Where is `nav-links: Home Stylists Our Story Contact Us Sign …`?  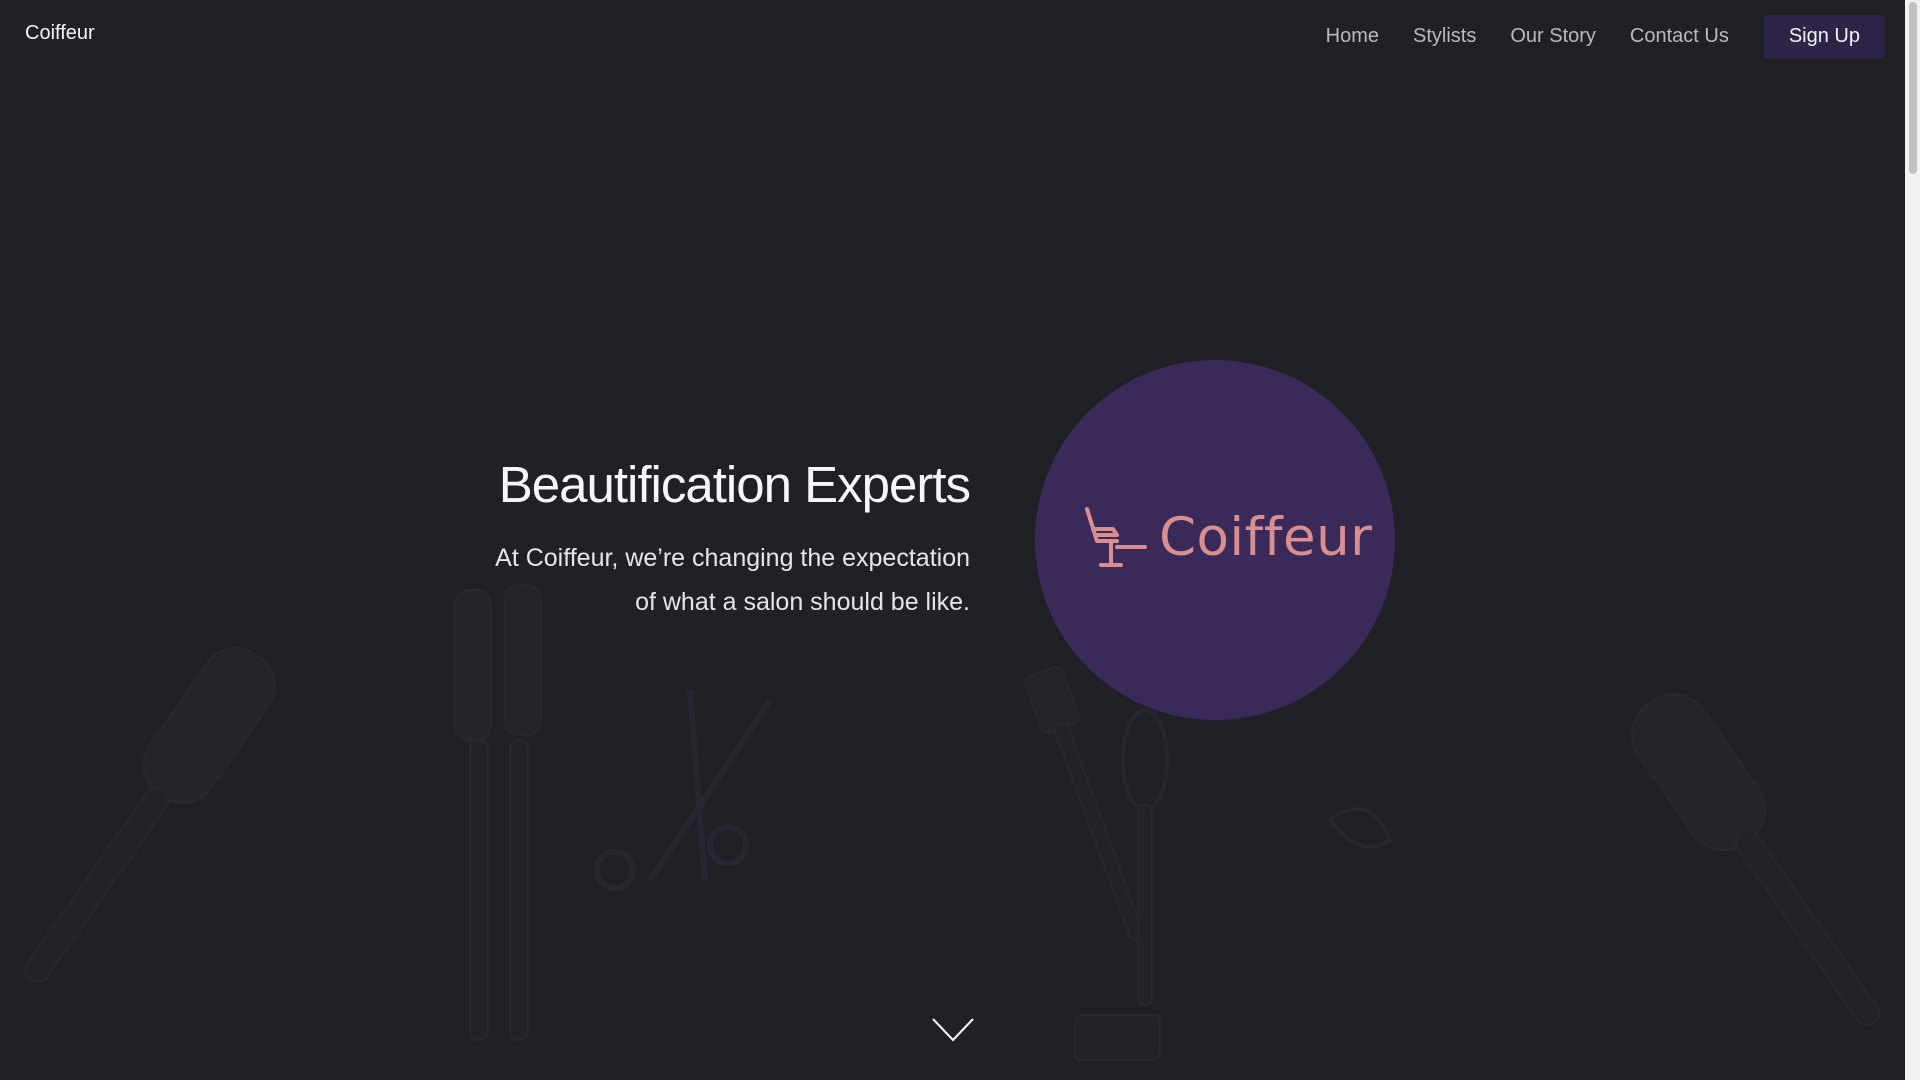 nav-links: Home Stylists Our Story Contact Us Sign … is located at coordinates (1588, 36).